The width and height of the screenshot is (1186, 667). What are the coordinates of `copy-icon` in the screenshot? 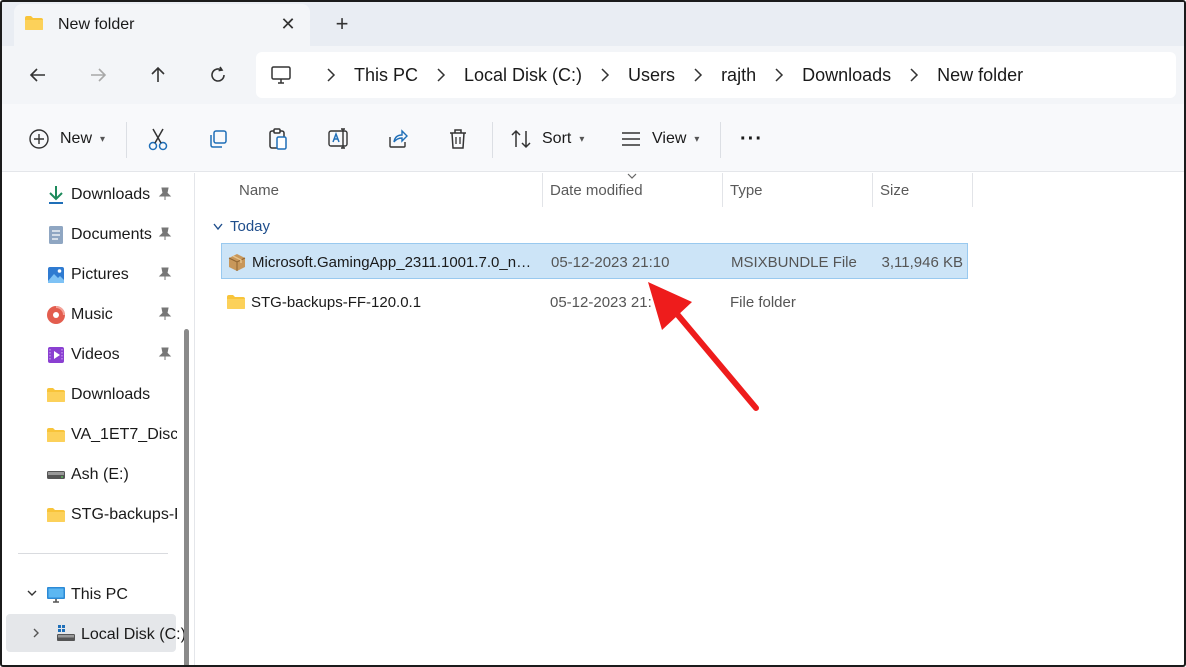 It's located at (218, 139).